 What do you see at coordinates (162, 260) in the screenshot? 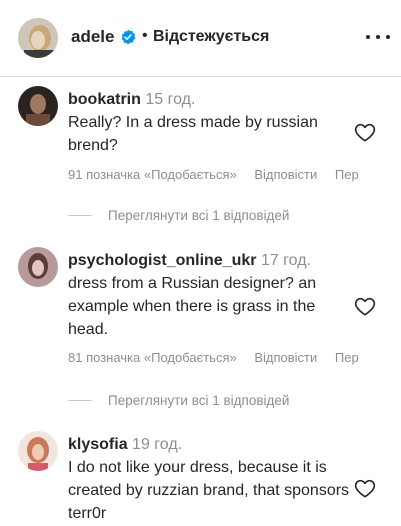
I see `comment-username: psychologist_online_ukr` at bounding box center [162, 260].